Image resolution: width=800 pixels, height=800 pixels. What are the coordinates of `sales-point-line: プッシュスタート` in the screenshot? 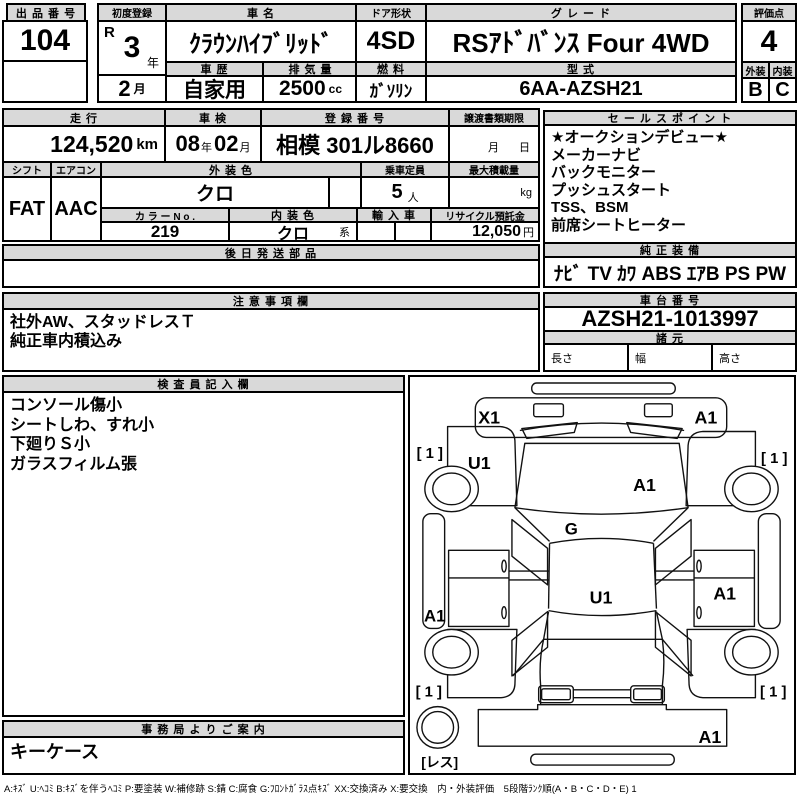 It's located at (611, 190).